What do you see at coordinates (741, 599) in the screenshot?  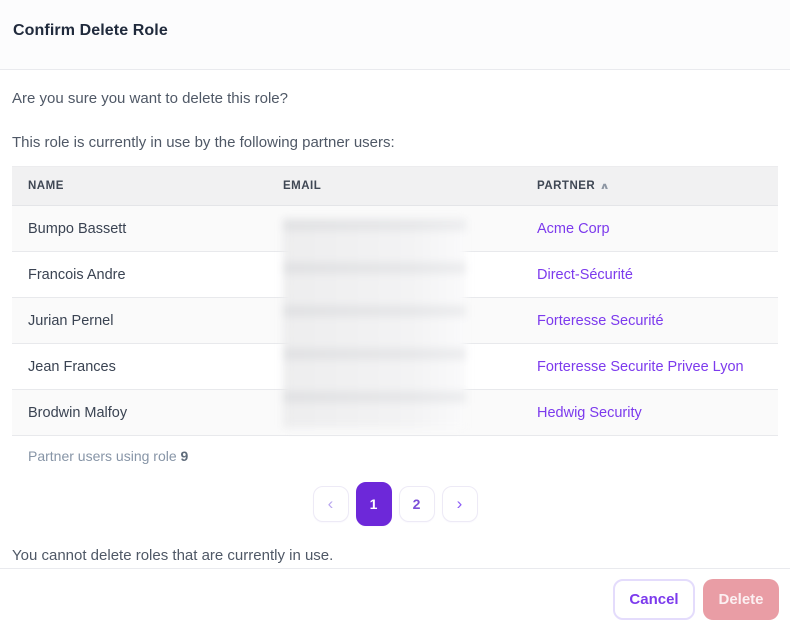 I see `delete-button: Delete` at bounding box center [741, 599].